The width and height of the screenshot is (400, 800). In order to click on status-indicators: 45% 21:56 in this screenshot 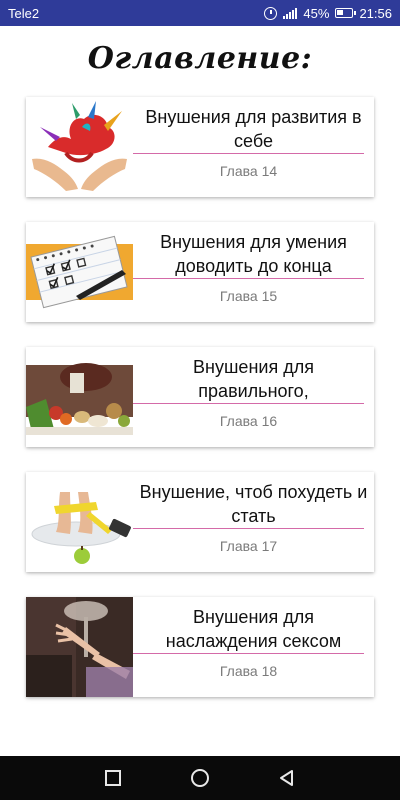, I will do `click(328, 13)`.